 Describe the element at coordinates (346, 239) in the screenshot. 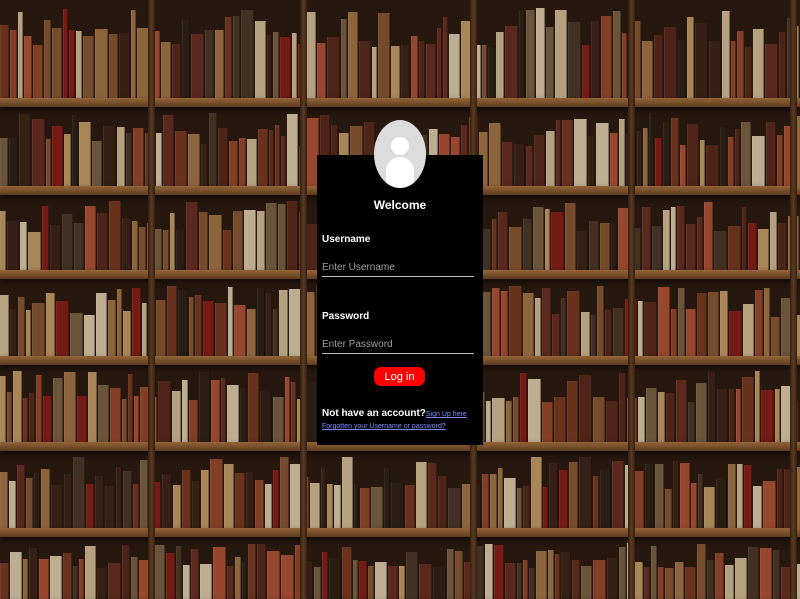

I see `username-label: Username` at that location.